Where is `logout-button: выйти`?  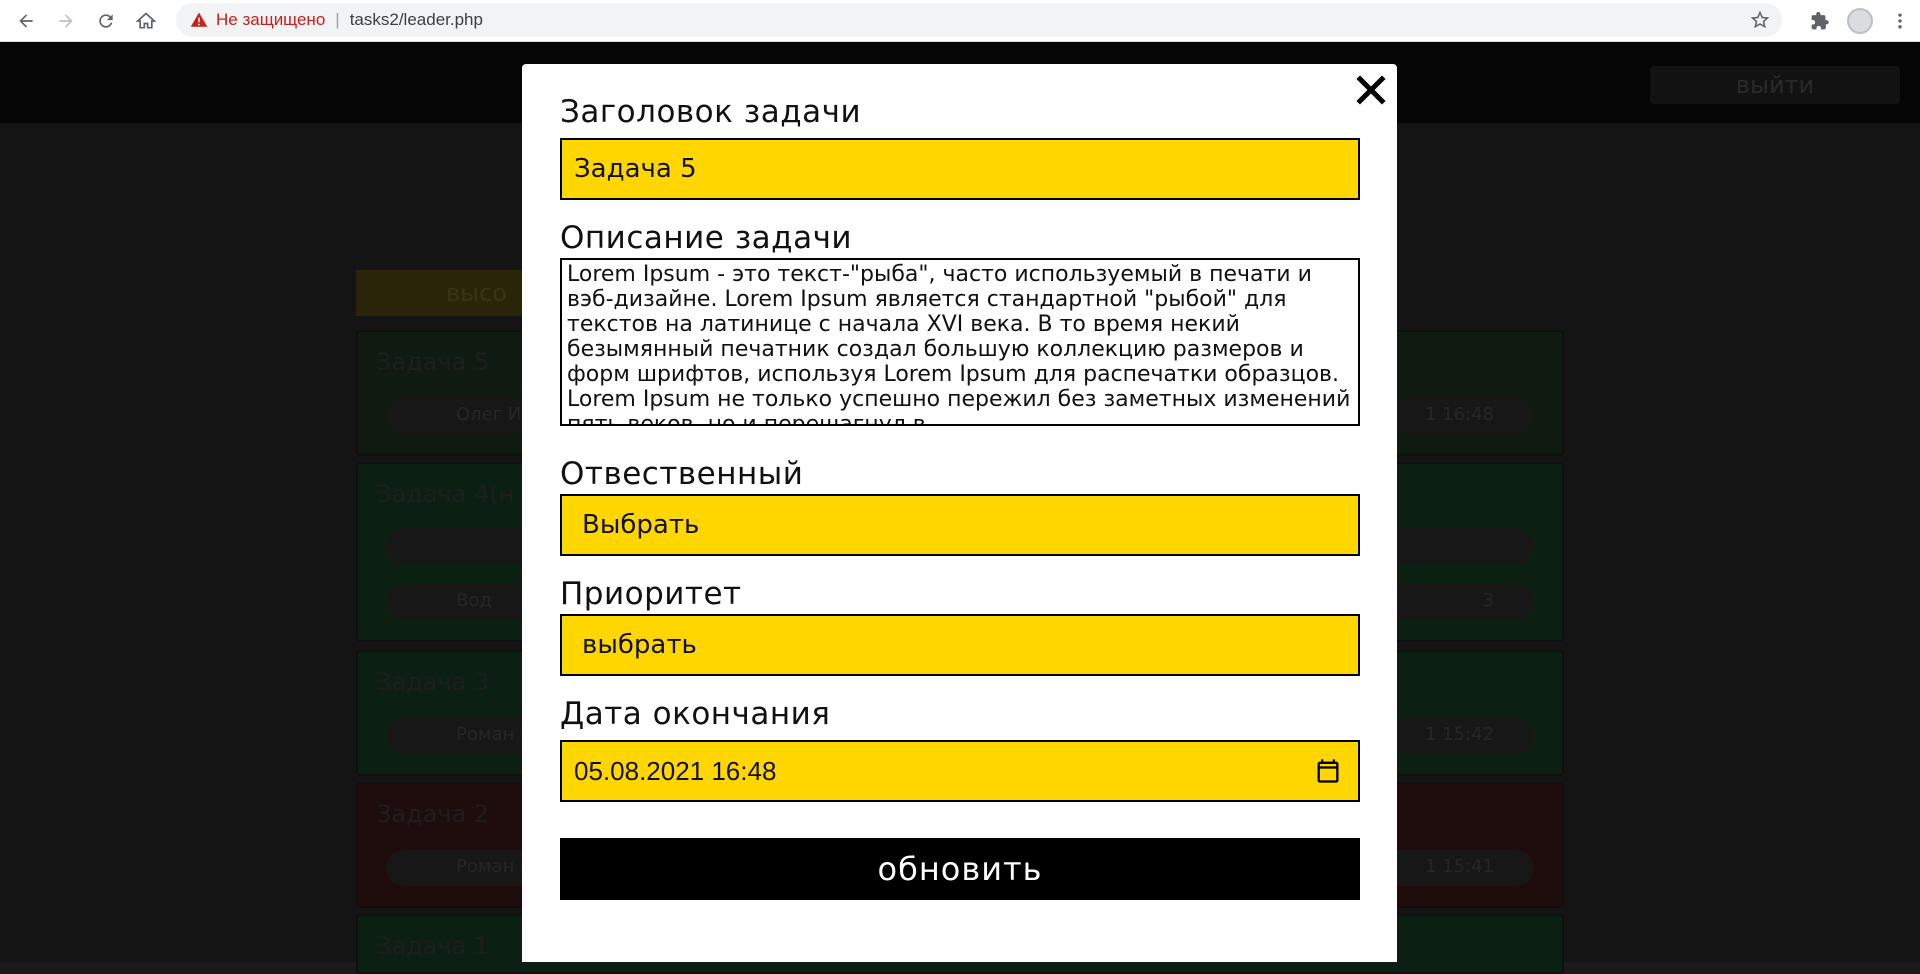 logout-button: выйти is located at coordinates (1775, 85).